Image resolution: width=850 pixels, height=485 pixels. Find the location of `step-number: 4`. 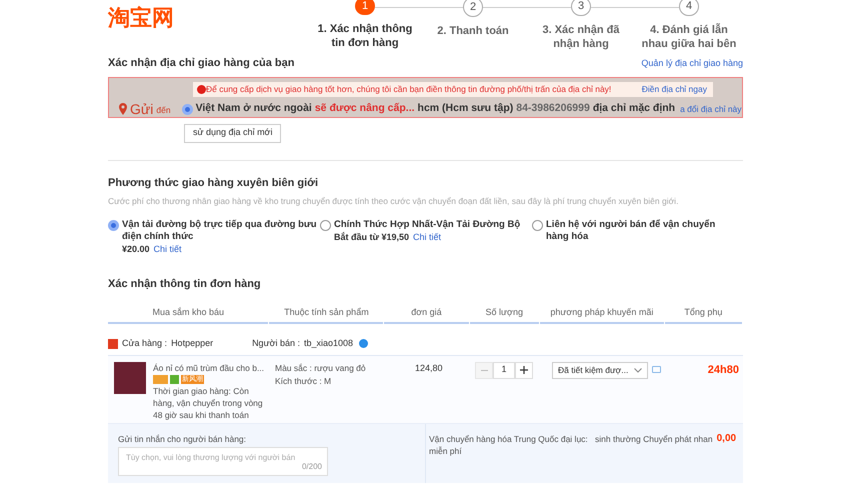

step-number: 4 is located at coordinates (689, 8).